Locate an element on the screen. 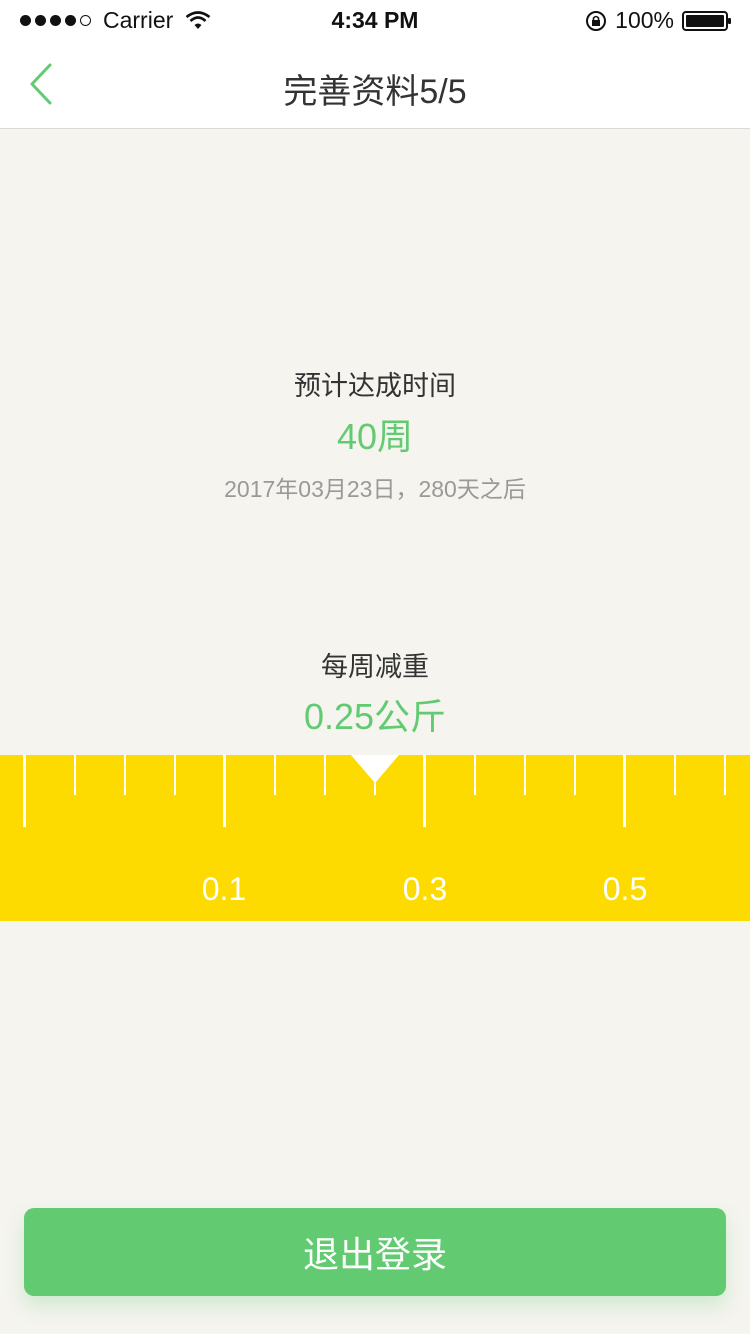 This screenshot has height=1334, width=750. ruler-label: 0.1 is located at coordinates (224, 889).